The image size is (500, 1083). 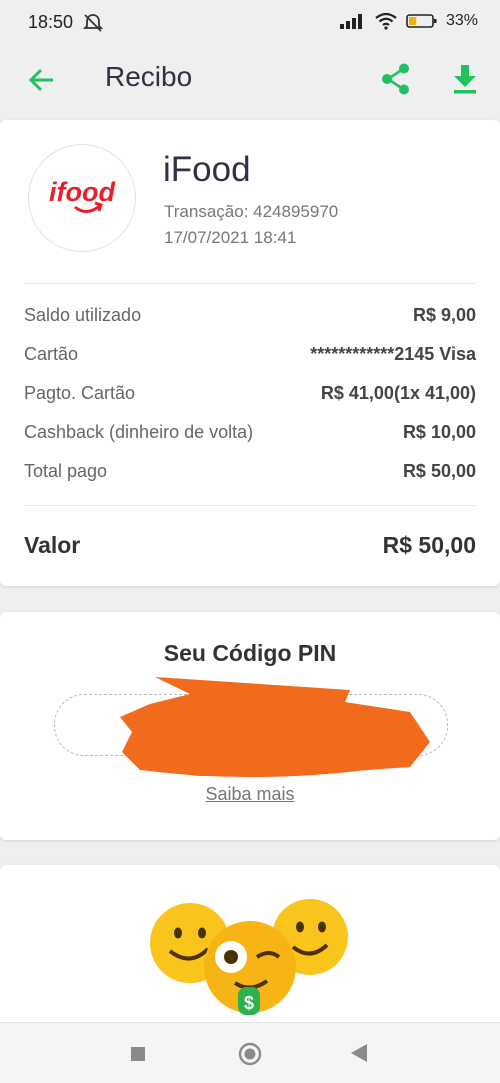 I want to click on receipt-row: Cashback (dinheiro de volta) R$ 10,00, so click(x=250, y=435).